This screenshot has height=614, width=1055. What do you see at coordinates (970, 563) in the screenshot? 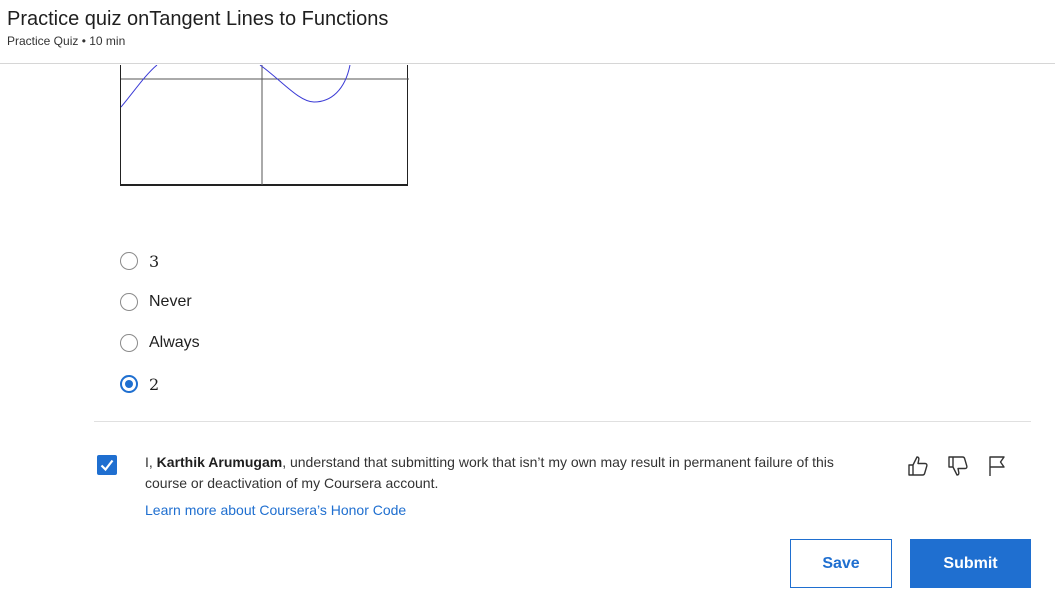
I see `submit-button: Submit` at bounding box center [970, 563].